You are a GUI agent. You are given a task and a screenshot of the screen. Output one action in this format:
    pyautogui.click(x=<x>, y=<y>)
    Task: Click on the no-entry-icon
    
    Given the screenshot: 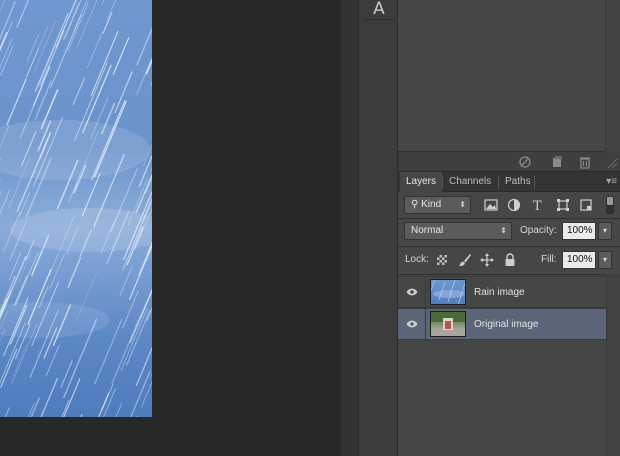 What is the action you would take?
    pyautogui.click(x=525, y=162)
    